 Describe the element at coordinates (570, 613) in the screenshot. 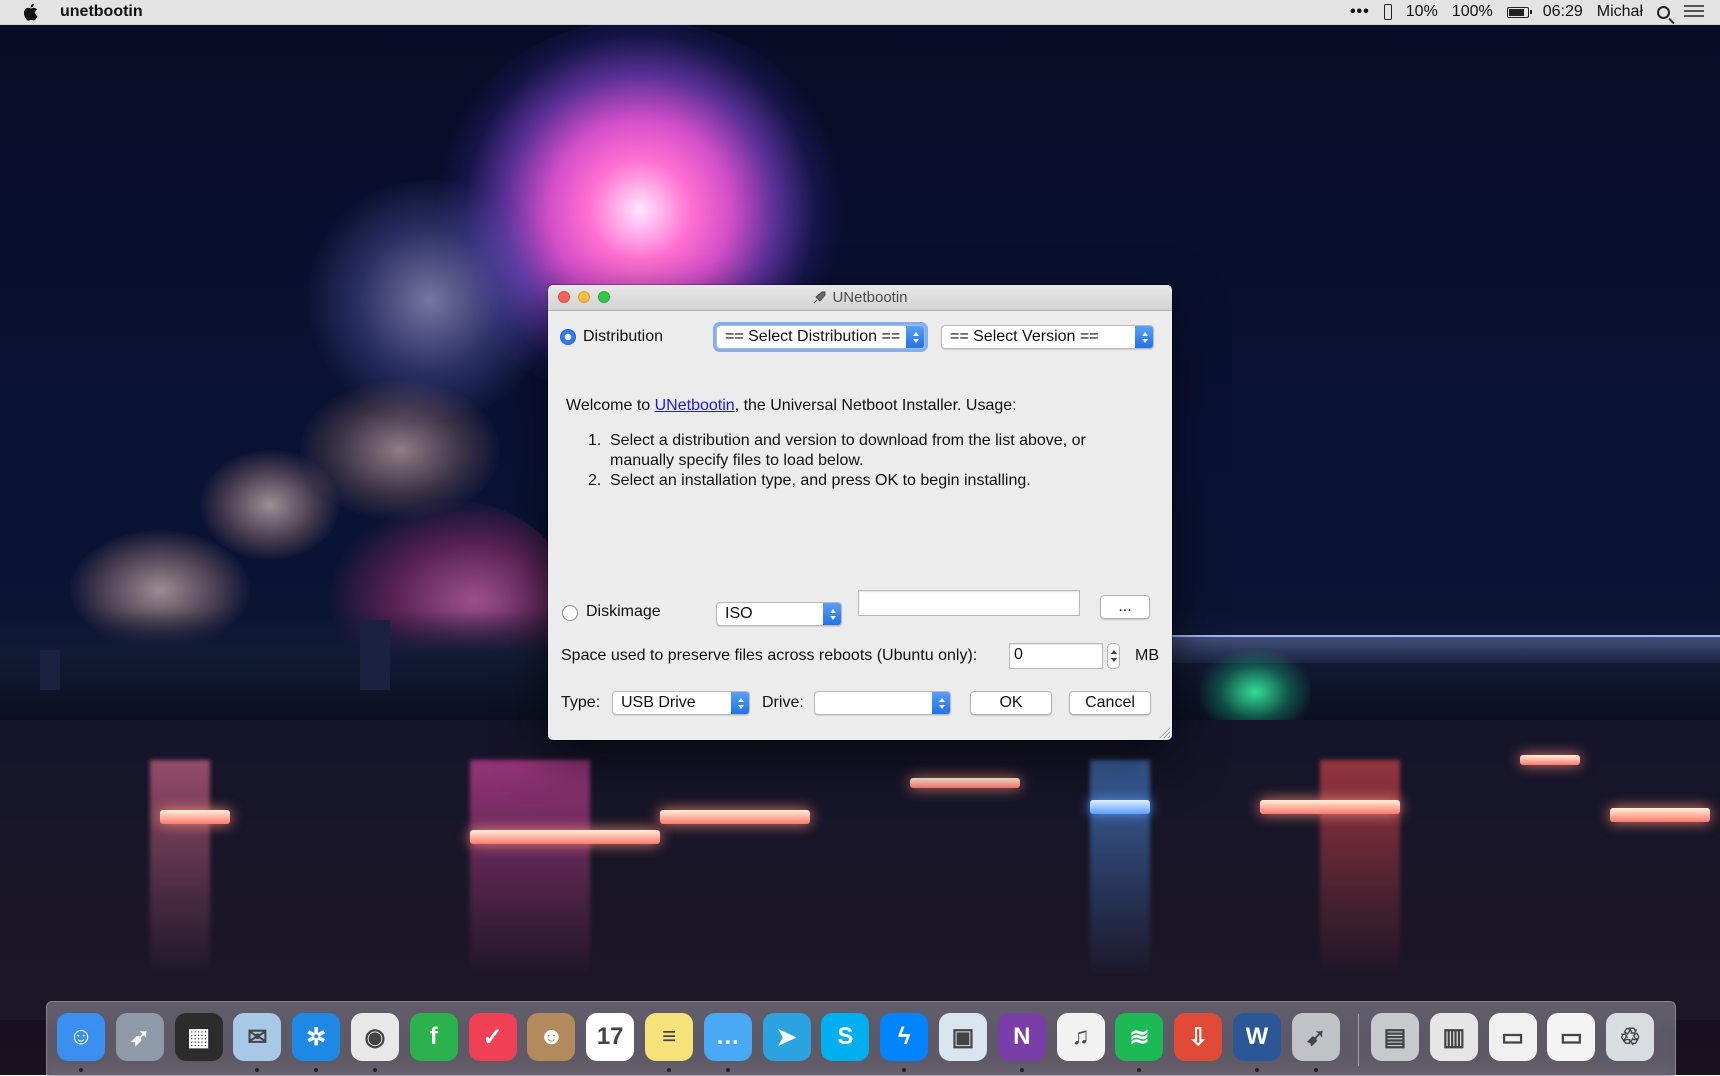

I see `diskimage-radio` at that location.